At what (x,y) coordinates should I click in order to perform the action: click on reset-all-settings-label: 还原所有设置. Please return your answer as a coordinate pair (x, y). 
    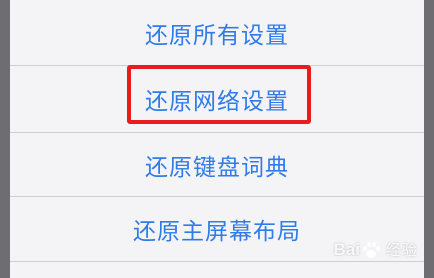
    Looking at the image, I should click on (217, 35).